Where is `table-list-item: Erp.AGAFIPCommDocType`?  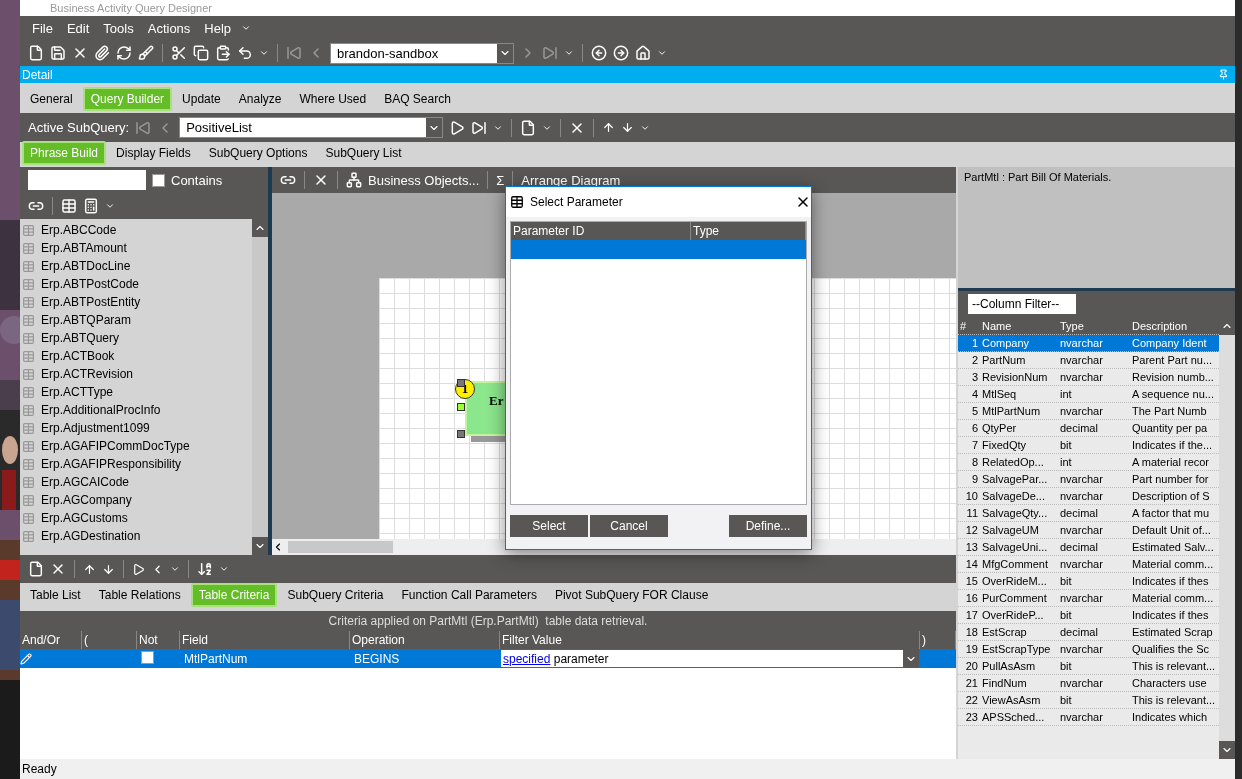
table-list-item: Erp.AGAFIPCommDocType is located at coordinates (136, 446).